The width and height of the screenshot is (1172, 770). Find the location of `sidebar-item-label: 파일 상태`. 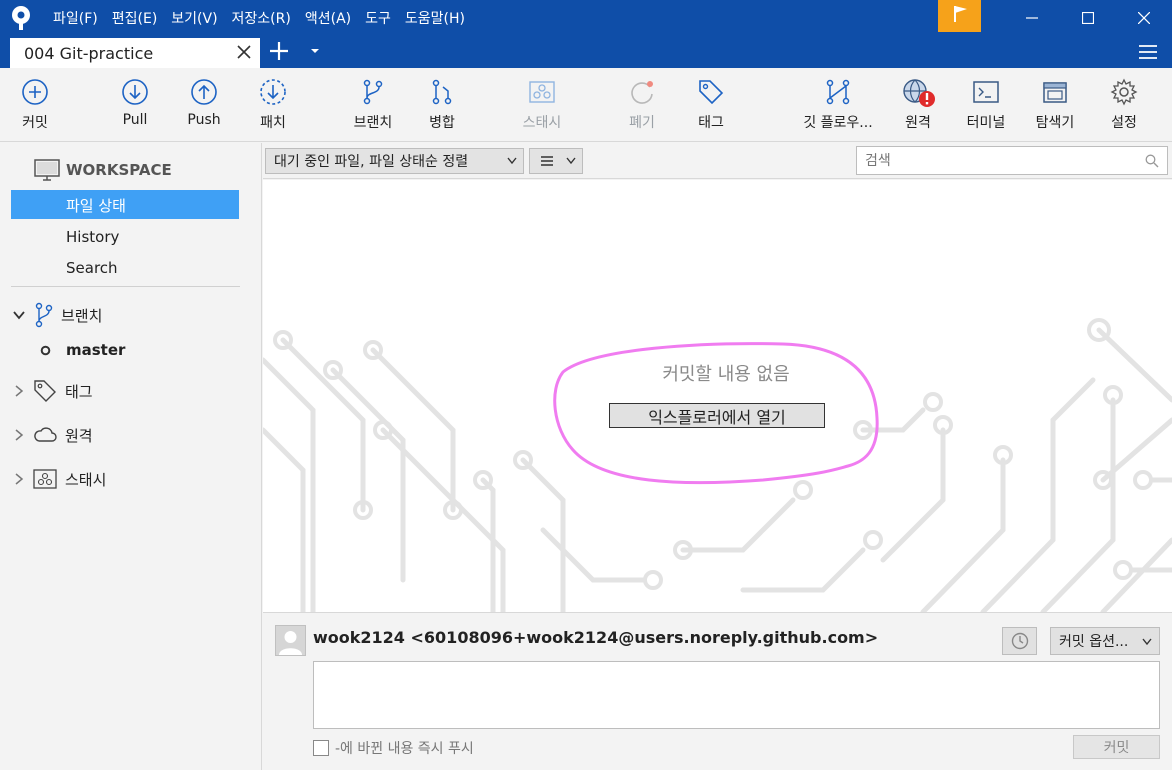

sidebar-item-label: 파일 상태 is located at coordinates (96, 205).